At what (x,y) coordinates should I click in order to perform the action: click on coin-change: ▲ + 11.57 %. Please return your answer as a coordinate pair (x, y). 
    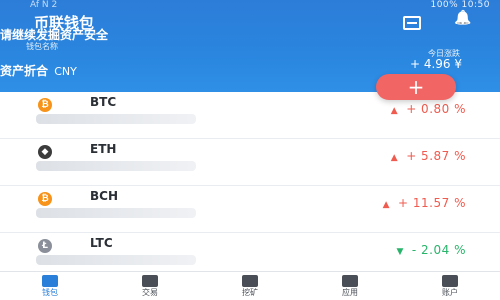
    Looking at the image, I should click on (424, 203).